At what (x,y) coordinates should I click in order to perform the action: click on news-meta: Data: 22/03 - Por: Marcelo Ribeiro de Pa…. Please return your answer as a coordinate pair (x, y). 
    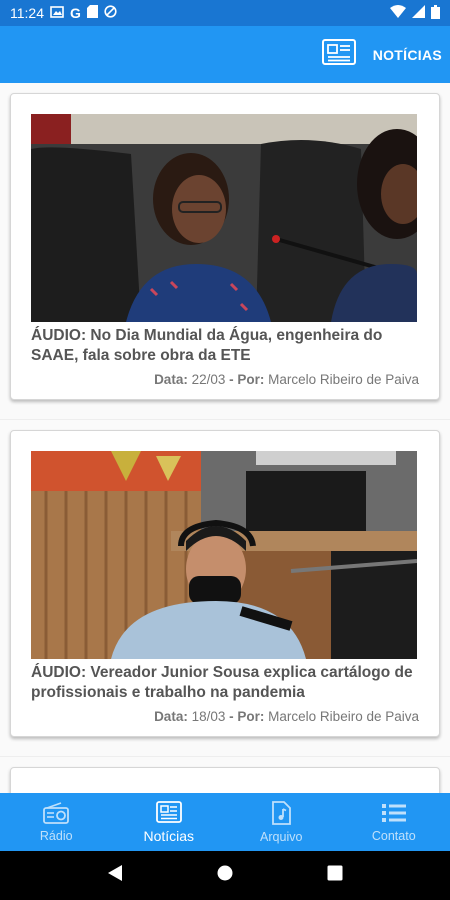
    Looking at the image, I should click on (225, 379).